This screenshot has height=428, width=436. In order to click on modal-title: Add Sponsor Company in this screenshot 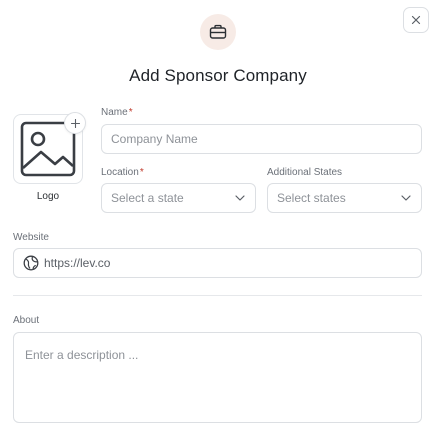, I will do `click(218, 75)`.